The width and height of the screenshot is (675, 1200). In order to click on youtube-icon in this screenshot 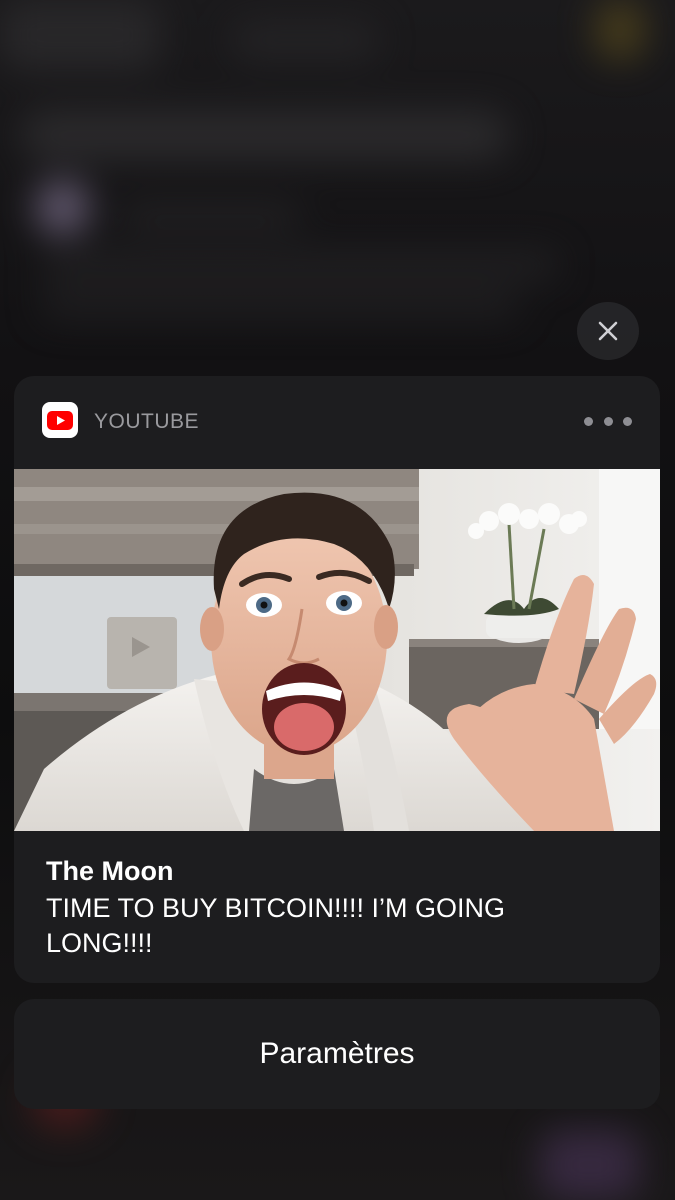, I will do `click(60, 420)`.